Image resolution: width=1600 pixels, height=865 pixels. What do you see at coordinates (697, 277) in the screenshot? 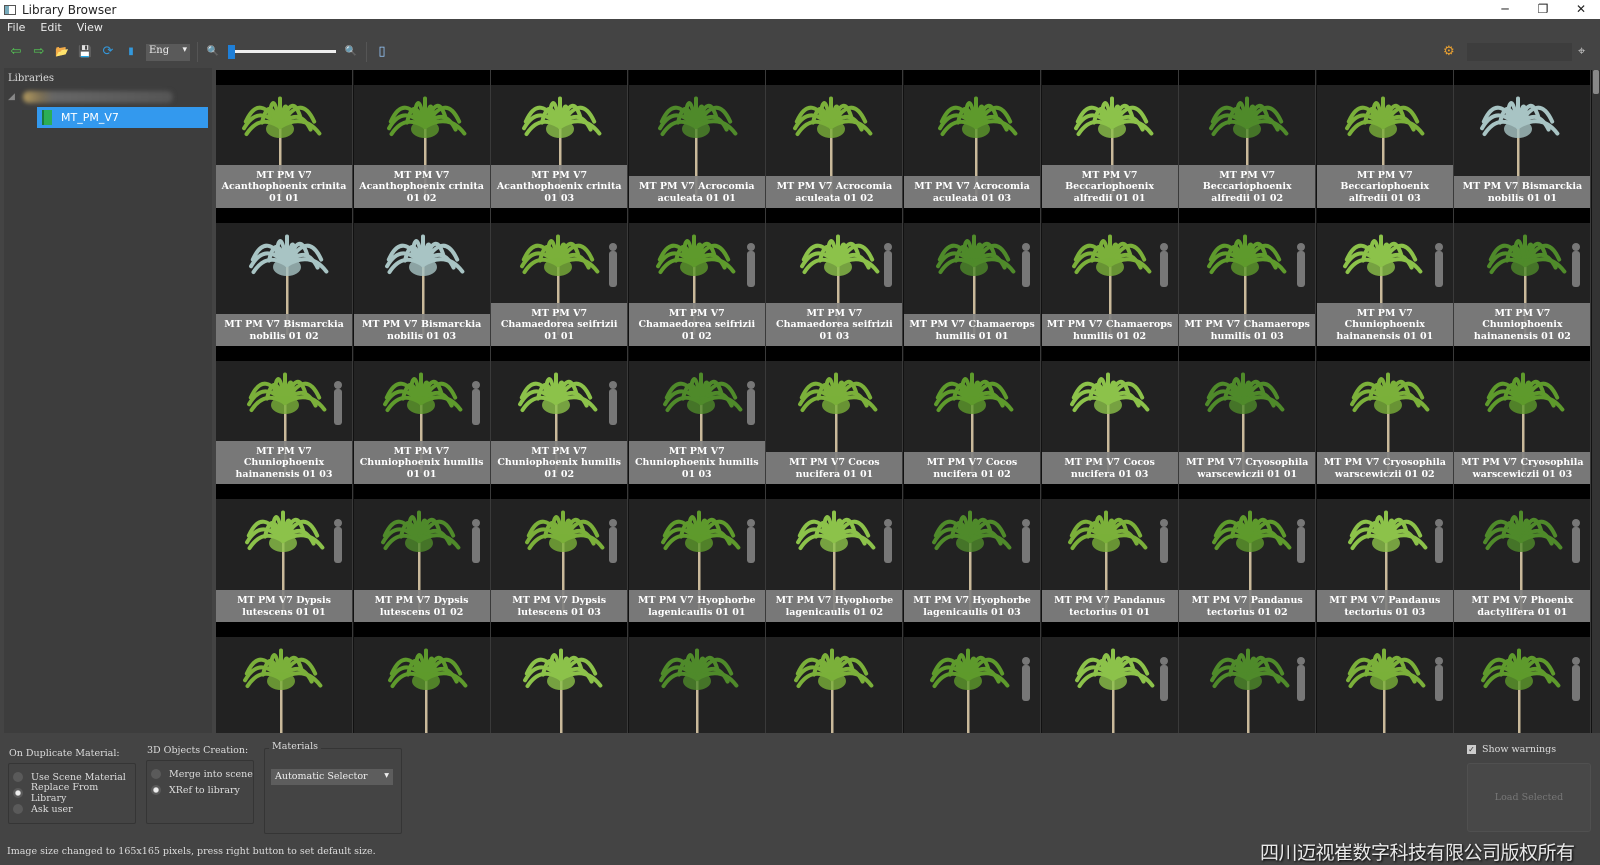
I see `thumbnail-tile: MT PM V7 Chamaedorea seifrizii 01 02` at bounding box center [697, 277].